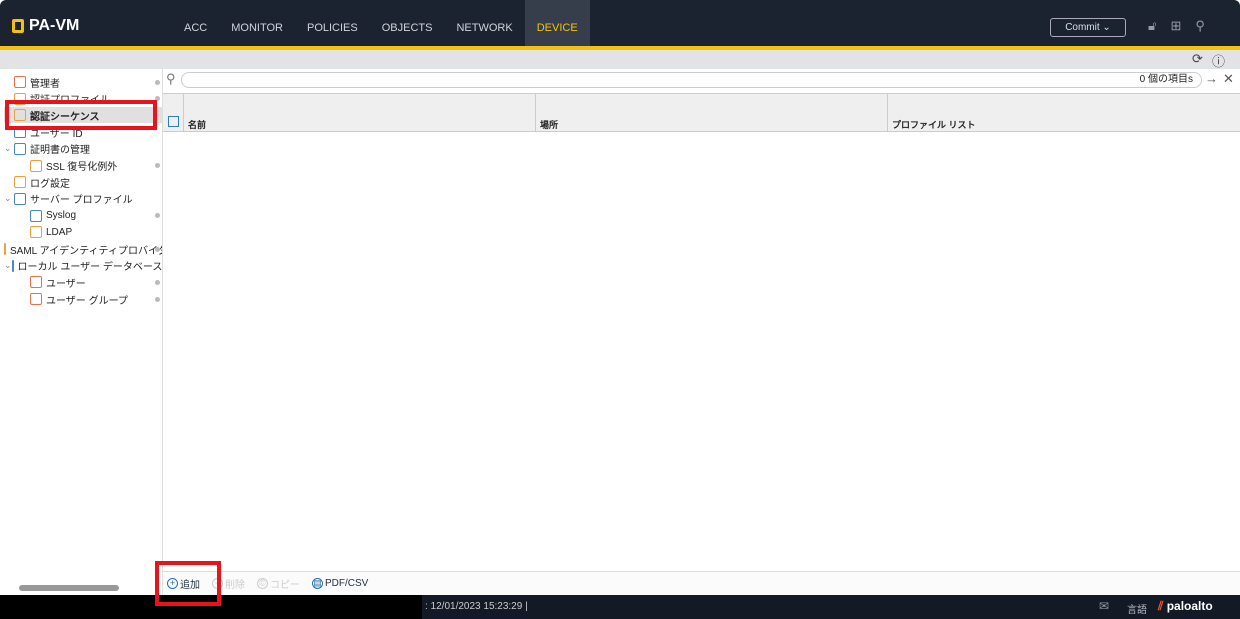 This screenshot has width=1240, height=619. Describe the element at coordinates (332, 23) in the screenshot. I see `tab-policies: POLICIES` at that location.